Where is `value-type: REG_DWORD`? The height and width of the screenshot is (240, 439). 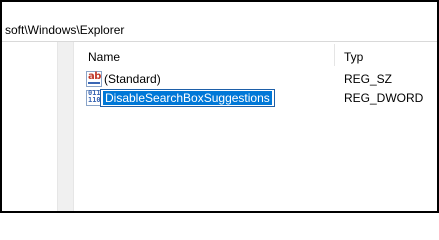 value-type: REG_DWORD is located at coordinates (384, 98).